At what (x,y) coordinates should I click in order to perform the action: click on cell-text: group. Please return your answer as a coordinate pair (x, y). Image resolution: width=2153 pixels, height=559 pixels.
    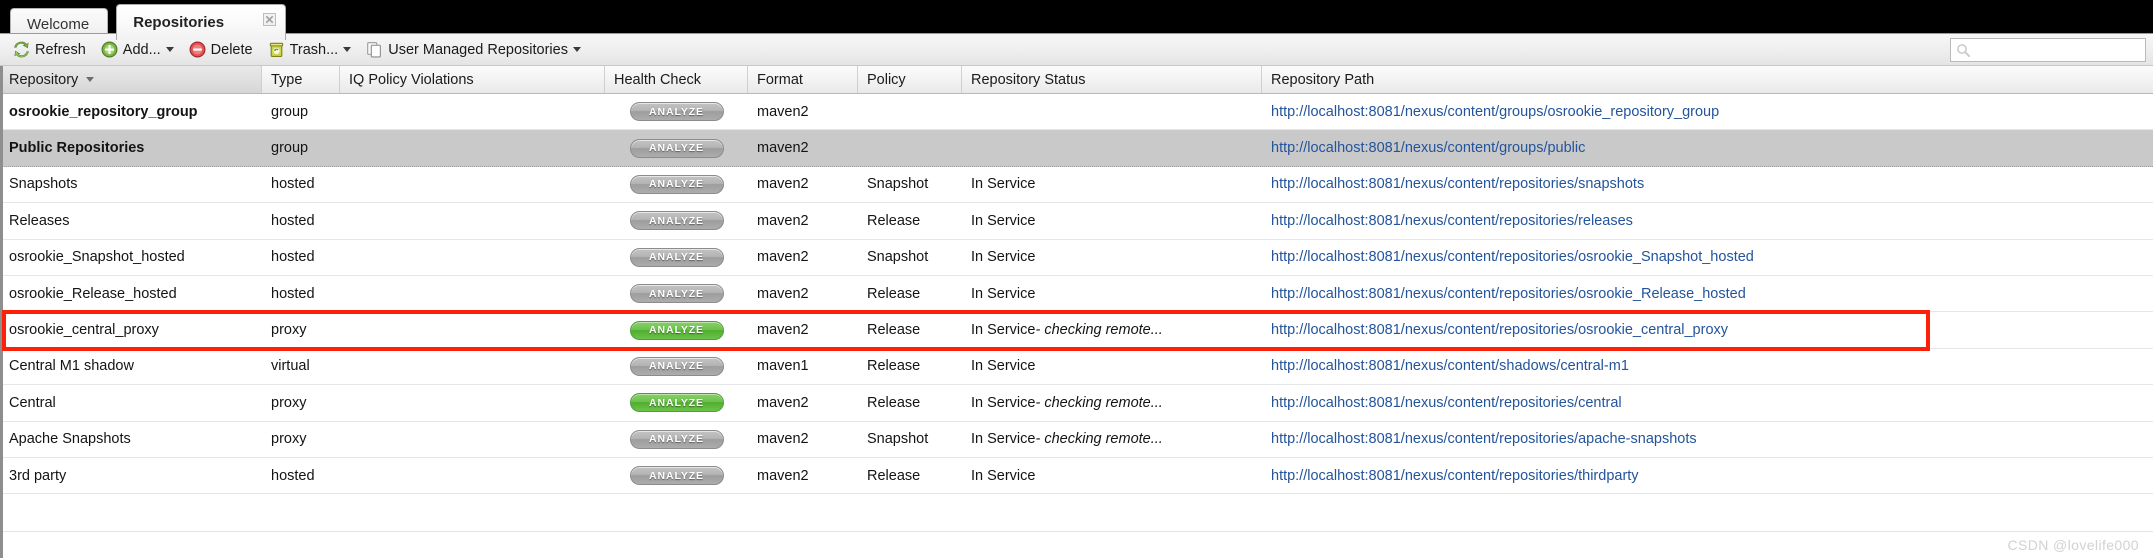
    Looking at the image, I should click on (290, 148).